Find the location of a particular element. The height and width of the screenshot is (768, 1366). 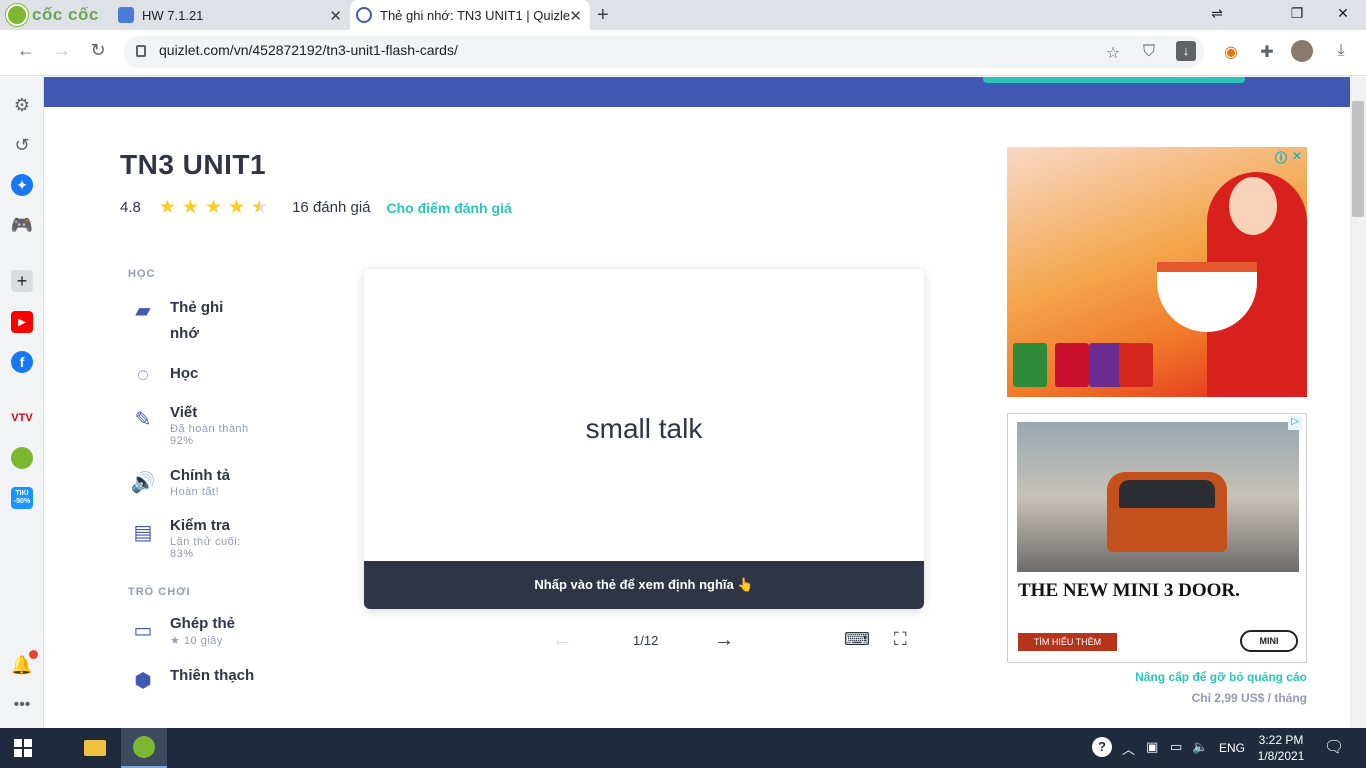

tiki-badge-icon: TIKI -50% is located at coordinates (22, 498).